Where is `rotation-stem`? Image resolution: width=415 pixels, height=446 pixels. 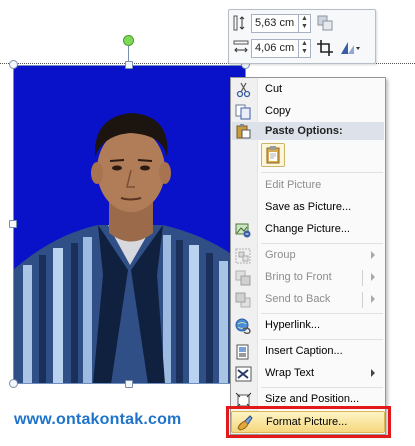
rotation-stem is located at coordinates (128, 53).